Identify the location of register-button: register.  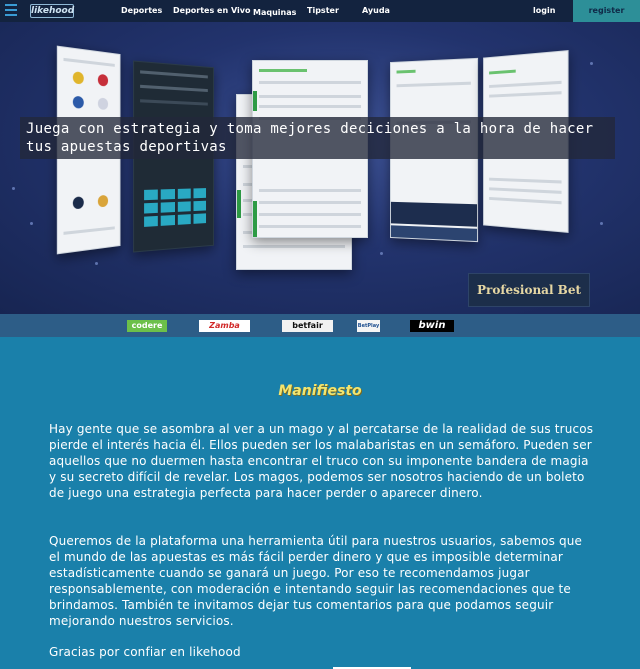
(606, 11).